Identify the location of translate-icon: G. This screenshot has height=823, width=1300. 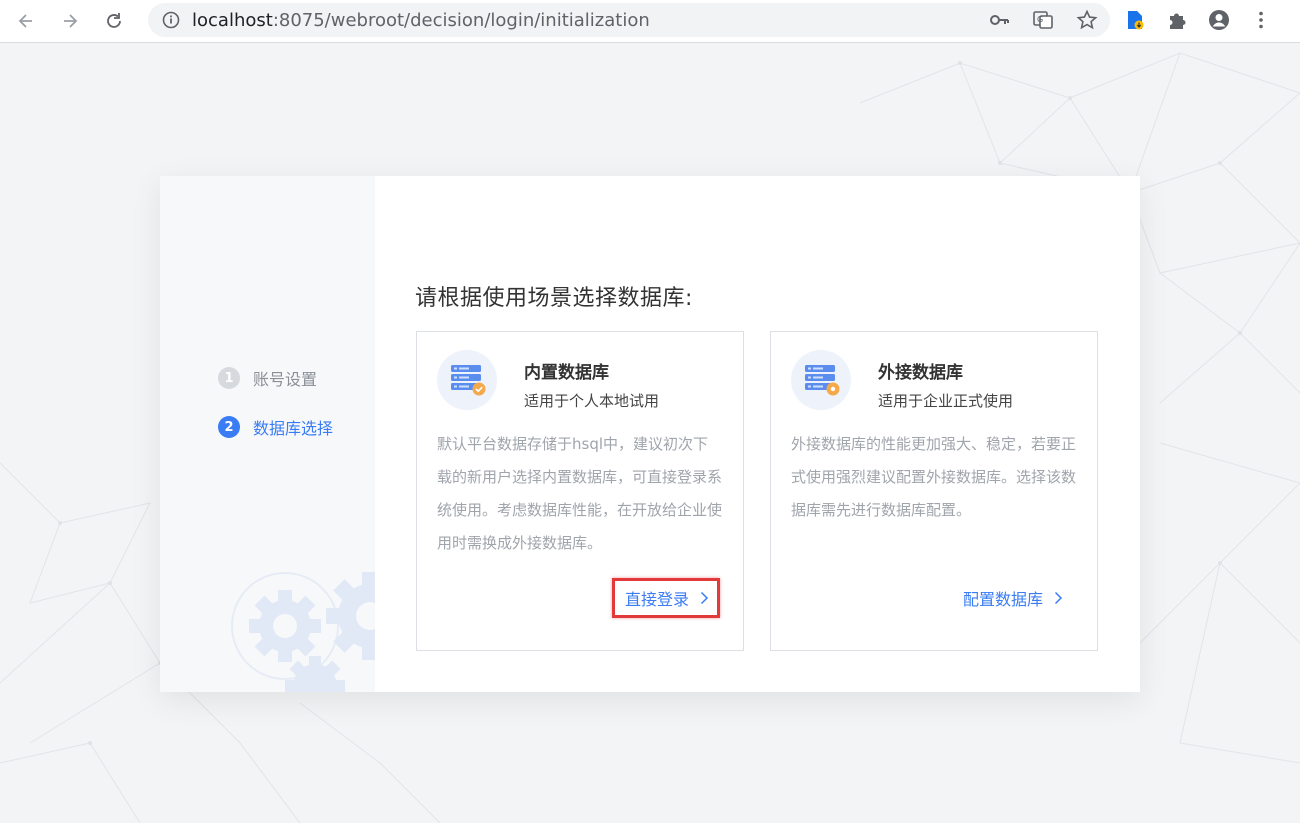
(1043, 20).